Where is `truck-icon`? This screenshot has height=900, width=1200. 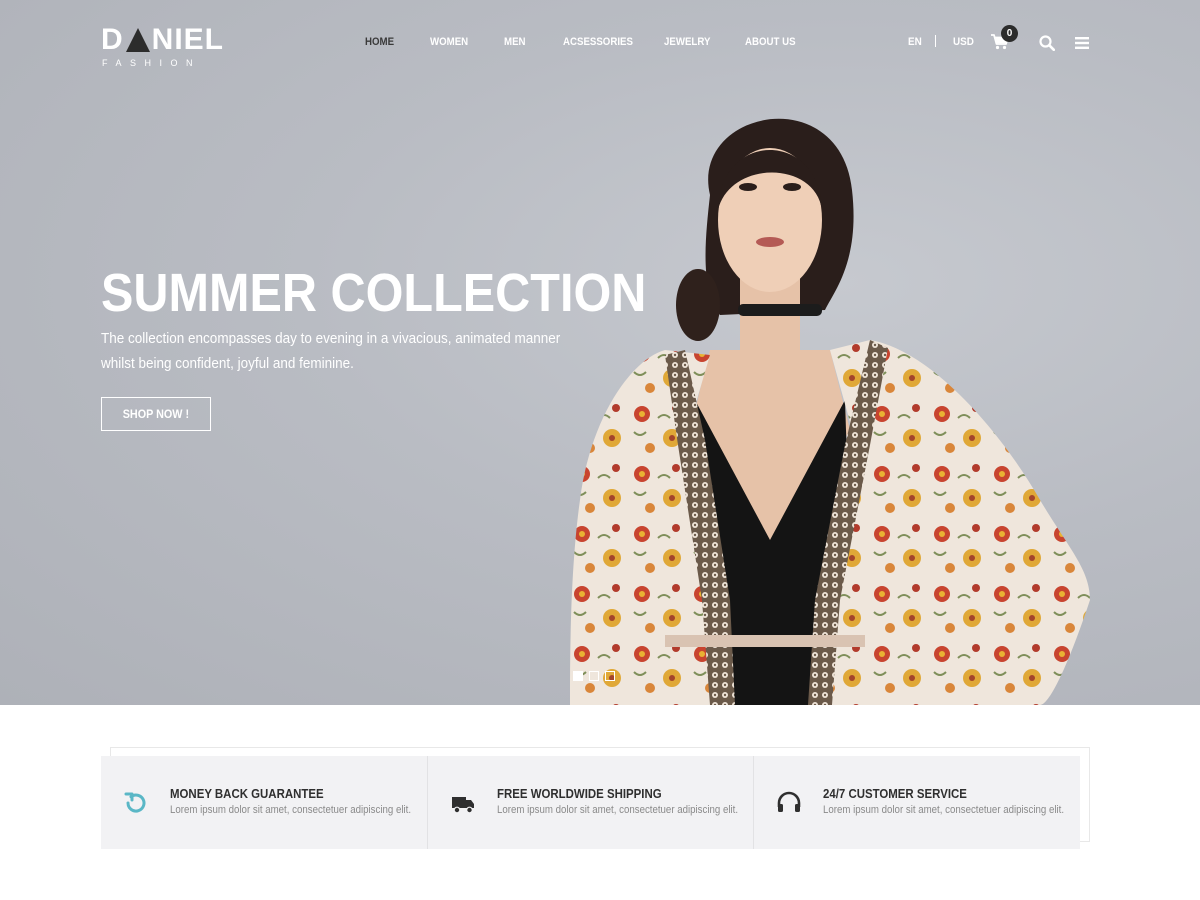
truck-icon is located at coordinates (462, 805).